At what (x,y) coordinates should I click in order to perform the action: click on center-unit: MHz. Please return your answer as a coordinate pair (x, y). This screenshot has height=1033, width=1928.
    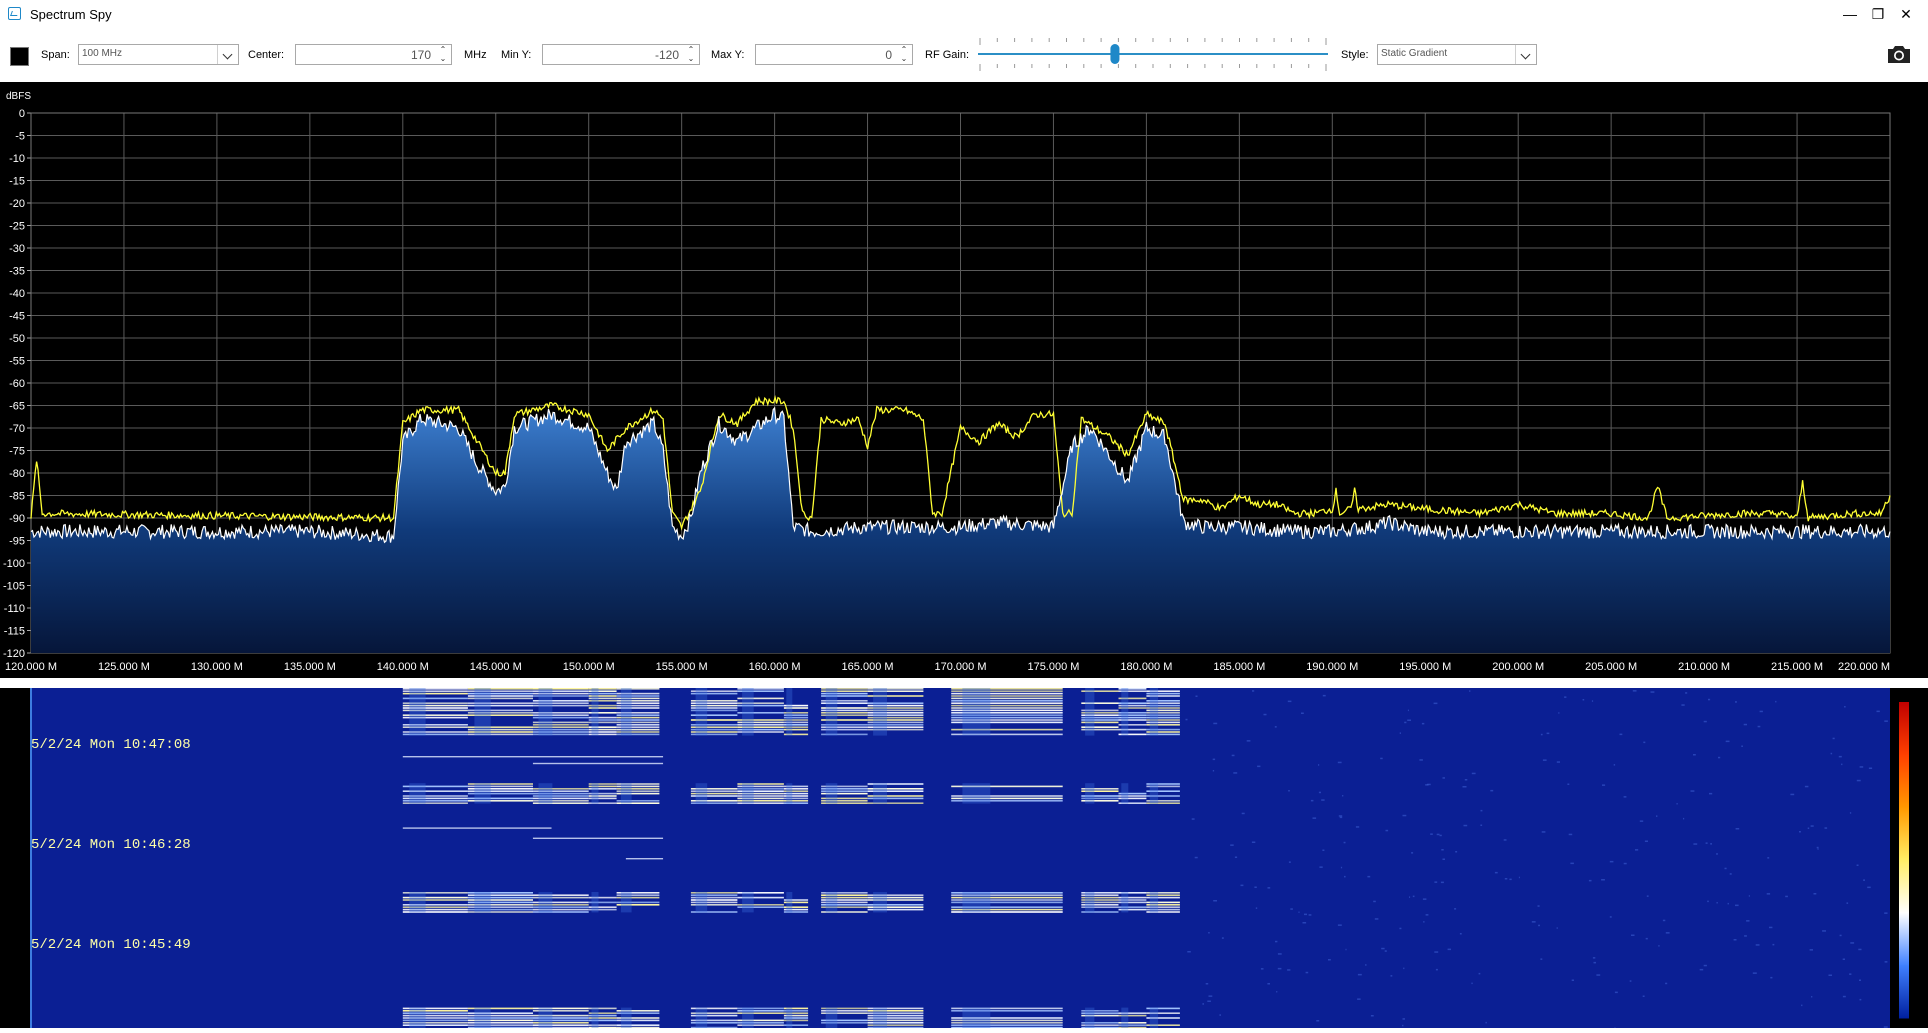
    Looking at the image, I should click on (475, 55).